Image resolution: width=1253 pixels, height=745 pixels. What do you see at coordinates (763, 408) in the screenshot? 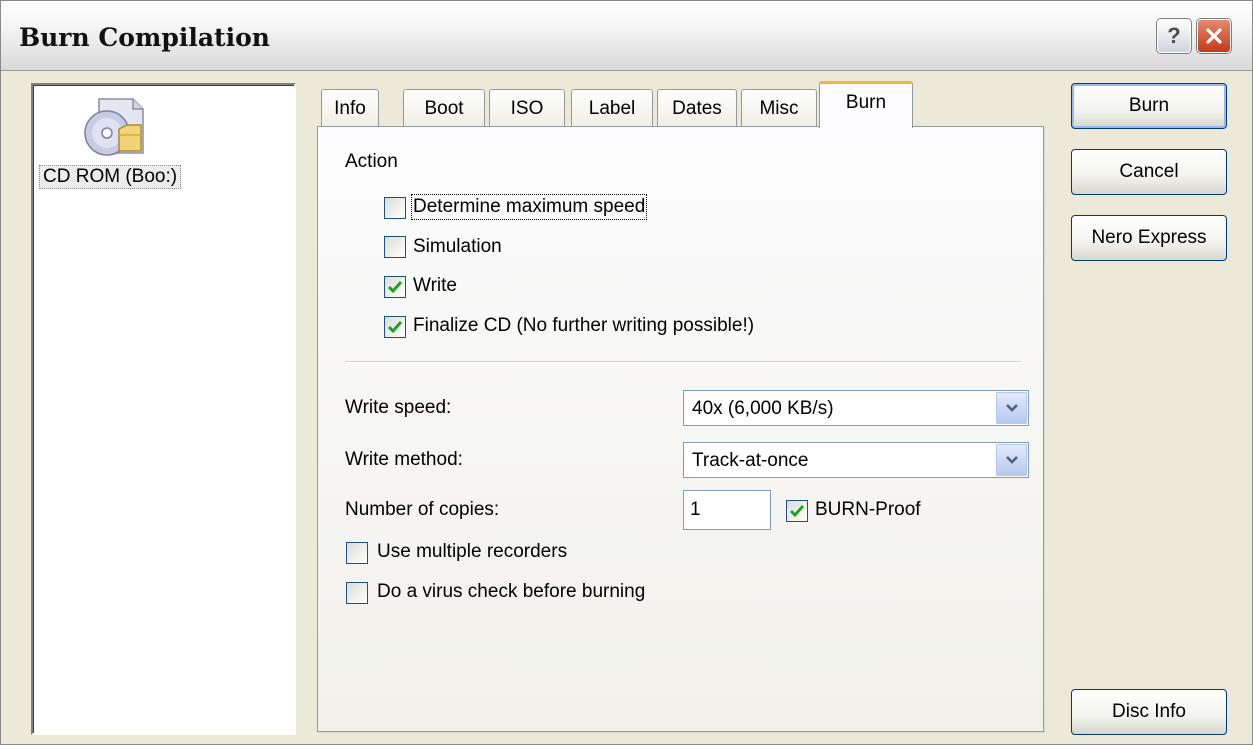
I see `write-speed-value: 40x (6,000 KB/s)` at bounding box center [763, 408].